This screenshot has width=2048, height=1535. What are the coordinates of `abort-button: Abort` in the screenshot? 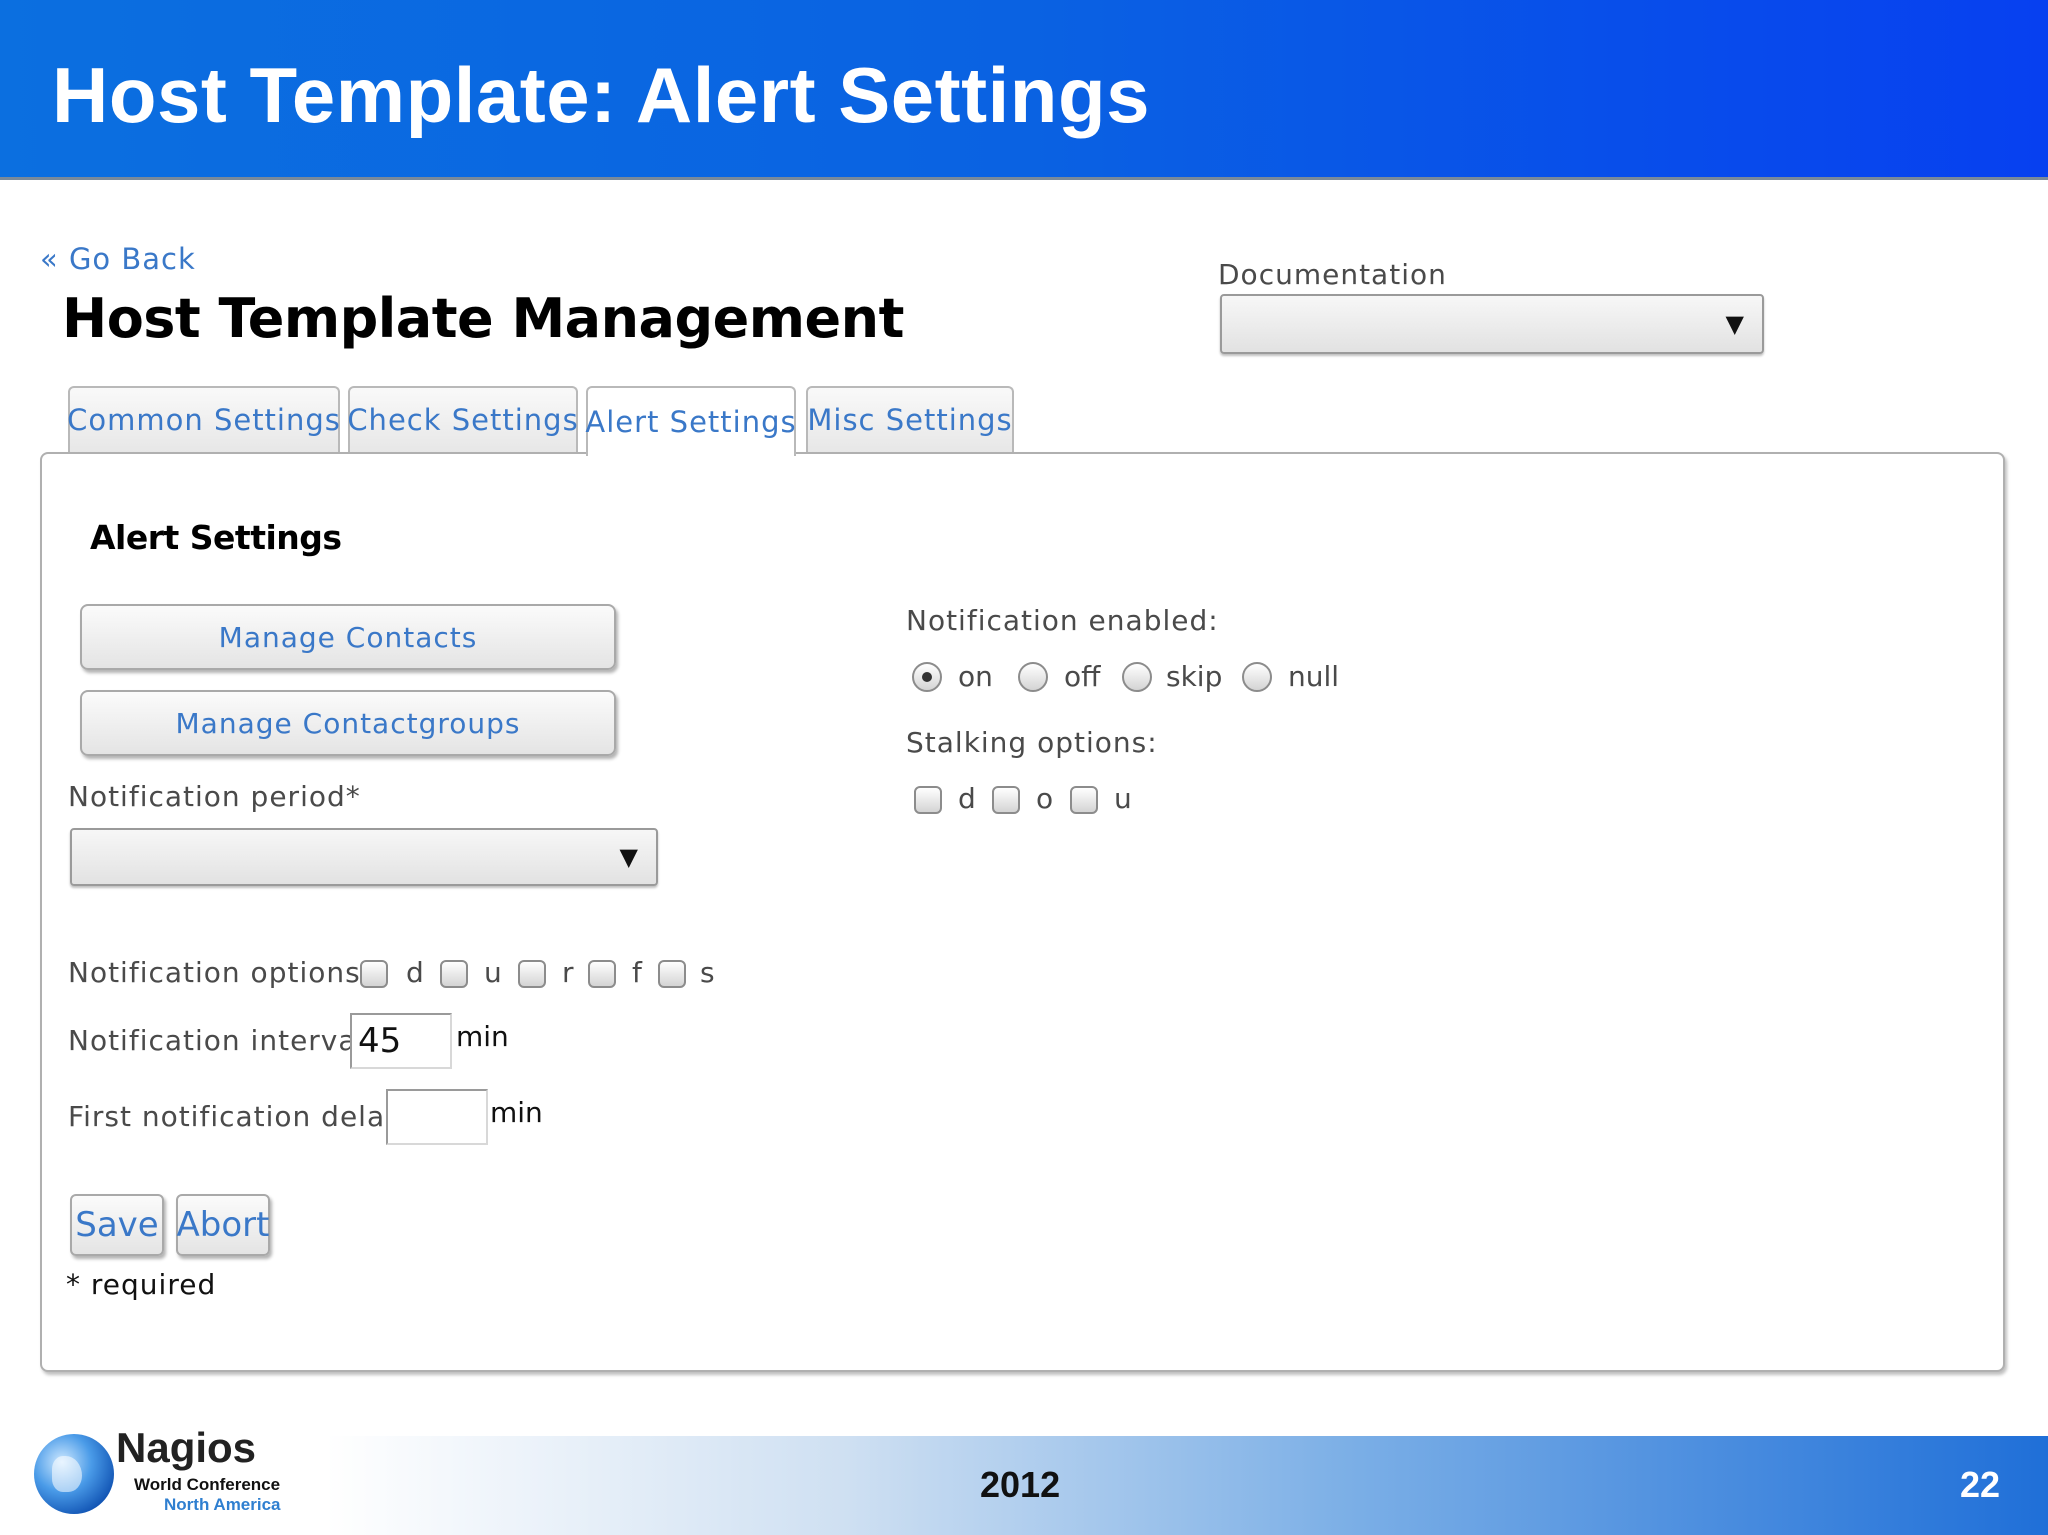 It's located at (223, 1225).